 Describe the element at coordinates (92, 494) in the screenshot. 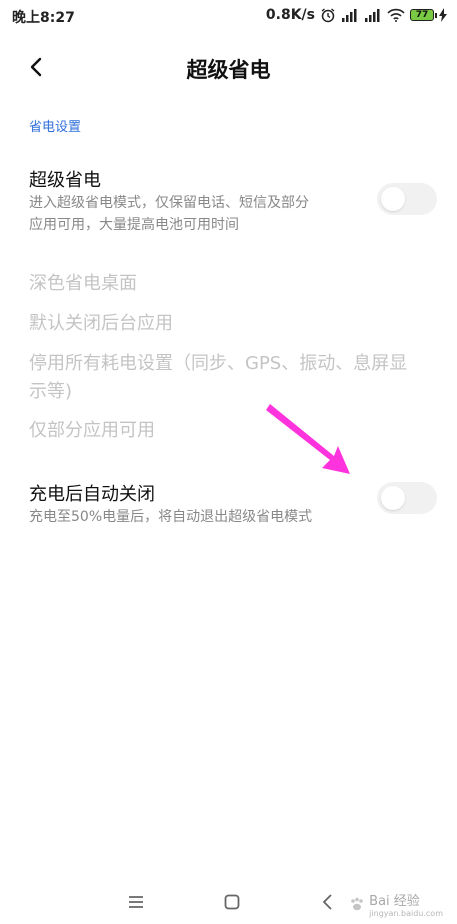

I see `auto-close-title: 充电后自动关闭` at that location.